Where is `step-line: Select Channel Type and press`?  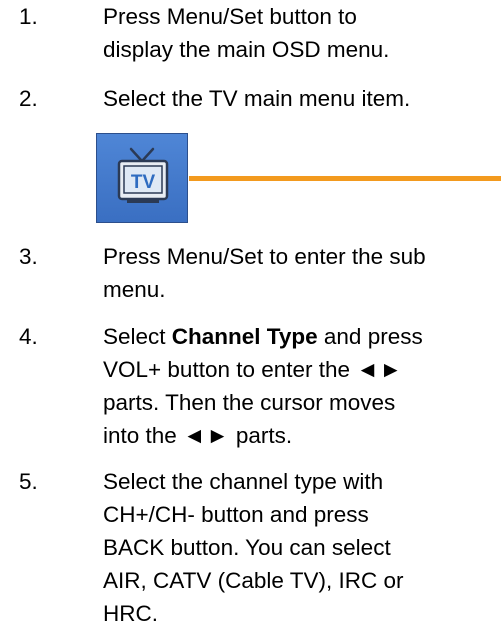 step-line: Select Channel Type and press is located at coordinates (300, 336).